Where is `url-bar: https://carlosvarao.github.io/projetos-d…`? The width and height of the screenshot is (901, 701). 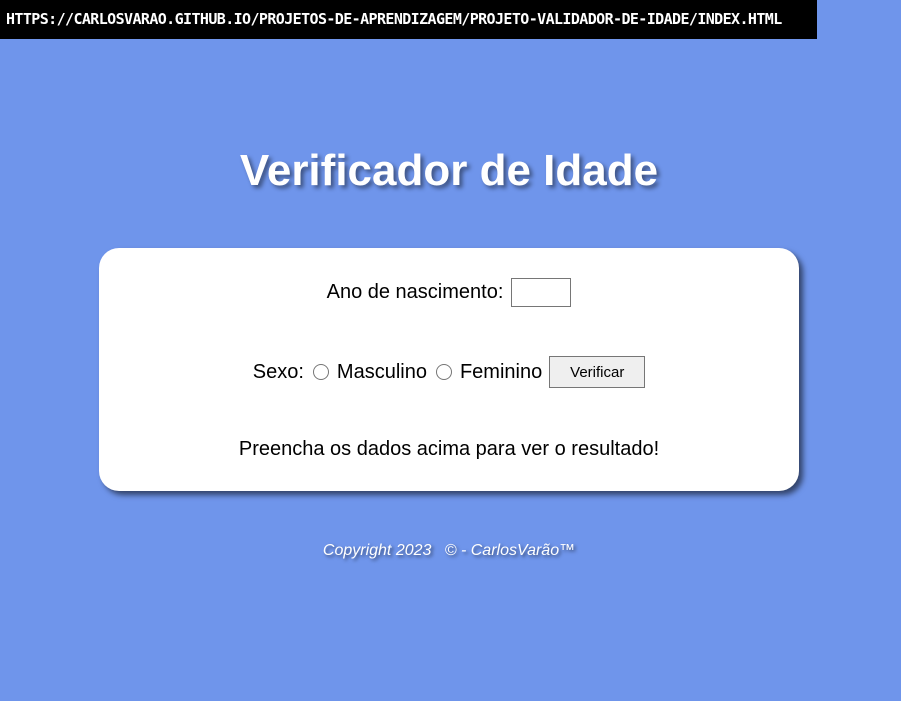 url-bar: https://carlosvarao.github.io/projetos-d… is located at coordinates (408, 19).